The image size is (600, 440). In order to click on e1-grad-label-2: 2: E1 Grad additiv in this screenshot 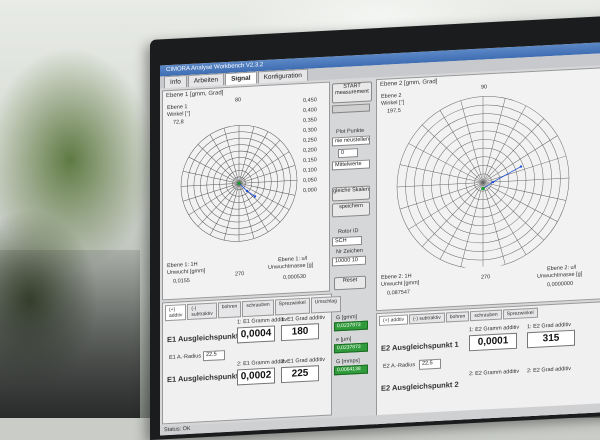, I will do `click(303, 361)`.